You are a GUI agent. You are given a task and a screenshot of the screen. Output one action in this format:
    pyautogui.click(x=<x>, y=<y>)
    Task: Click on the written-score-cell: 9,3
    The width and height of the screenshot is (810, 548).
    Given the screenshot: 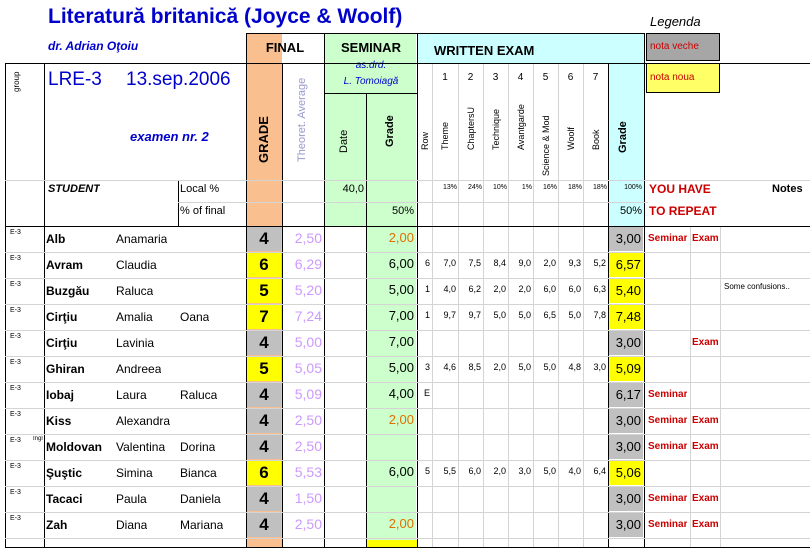 What is the action you would take?
    pyautogui.click(x=569, y=263)
    